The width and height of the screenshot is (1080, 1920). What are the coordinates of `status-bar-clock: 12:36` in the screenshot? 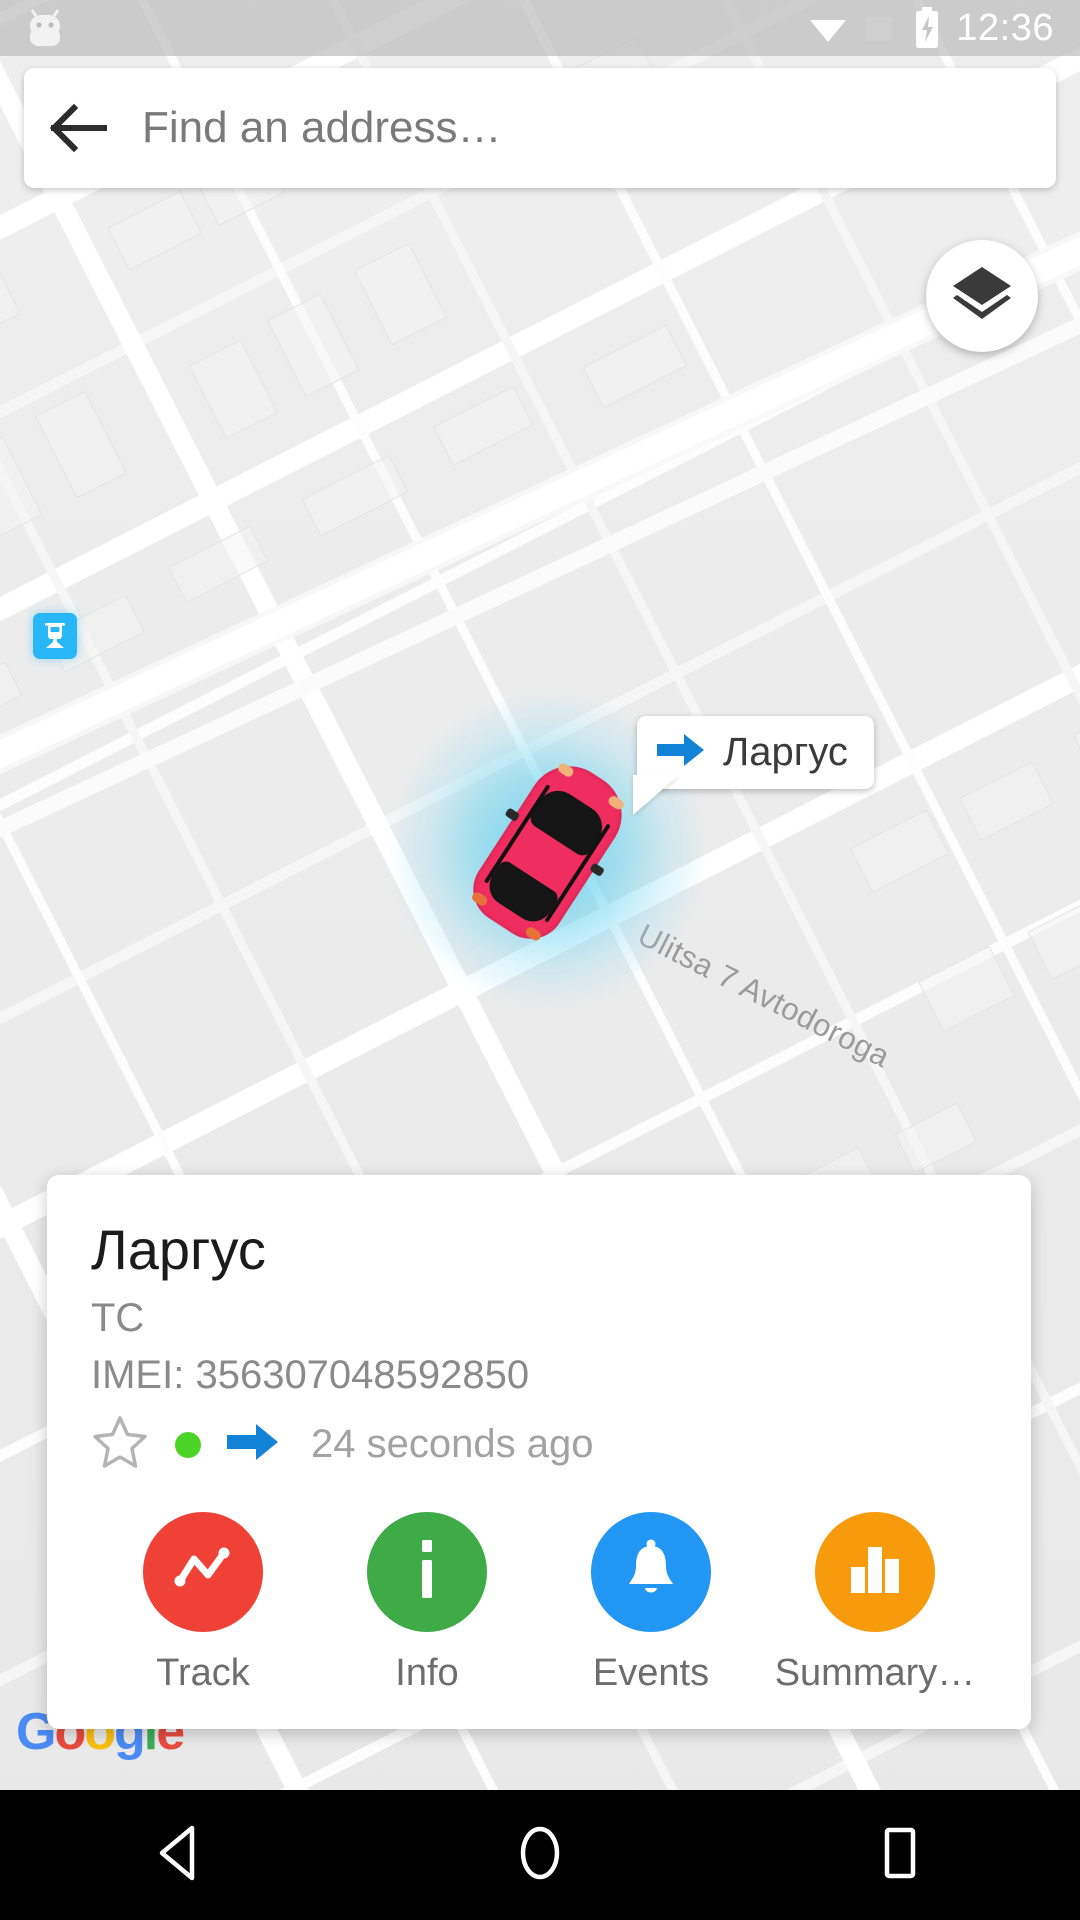 It's located at (1005, 28).